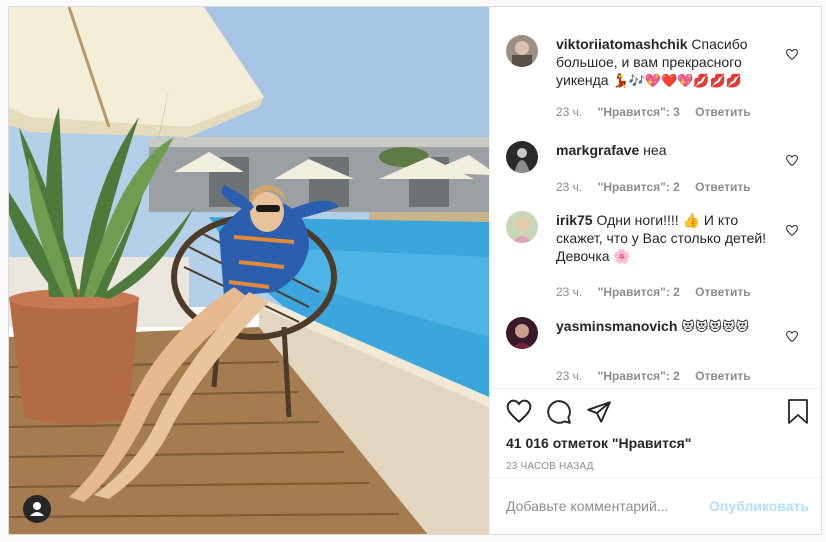 The height and width of the screenshot is (542, 826). I want to click on comment-username: markgrafave, so click(597, 150).